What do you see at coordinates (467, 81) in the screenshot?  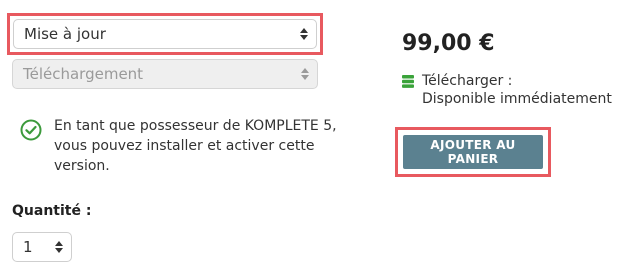 I see `download-label: Télécharger :` at bounding box center [467, 81].